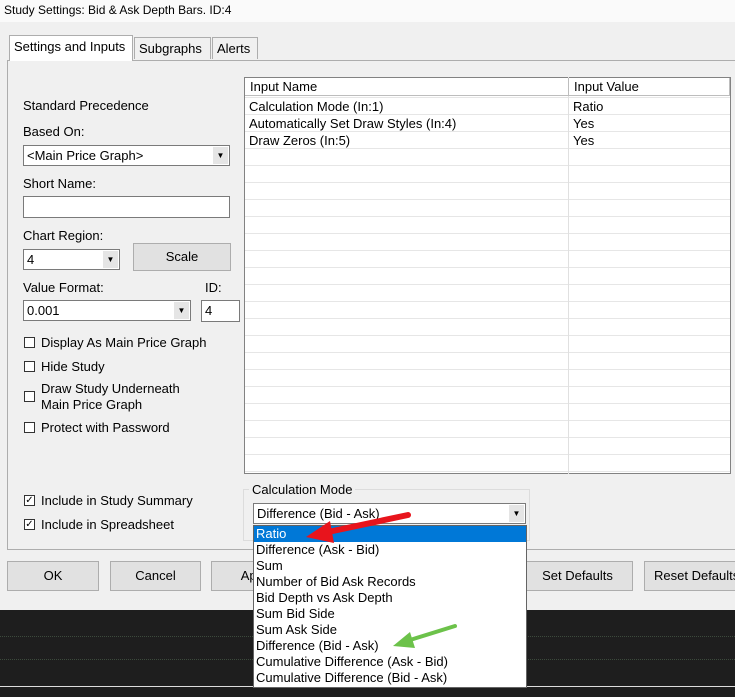  Describe the element at coordinates (358, 527) in the screenshot. I see `red-arrow-icon` at that location.